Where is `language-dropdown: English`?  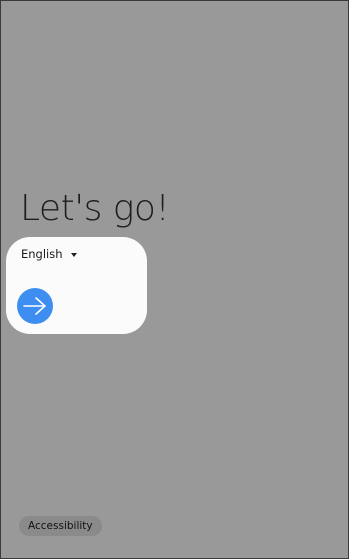
language-dropdown: English is located at coordinates (49, 254).